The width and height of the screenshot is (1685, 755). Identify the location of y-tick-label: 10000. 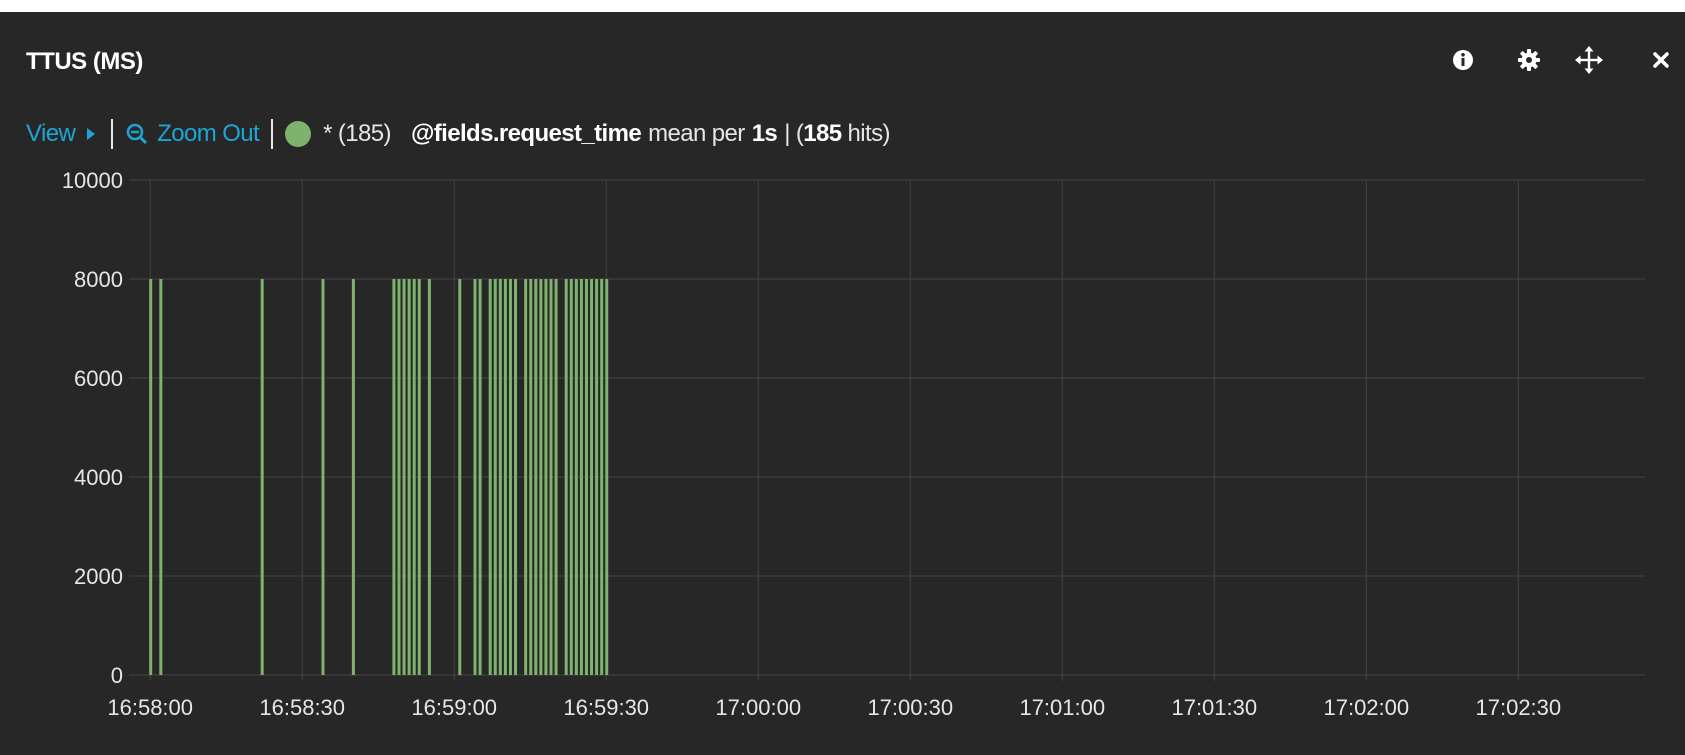
(92, 180).